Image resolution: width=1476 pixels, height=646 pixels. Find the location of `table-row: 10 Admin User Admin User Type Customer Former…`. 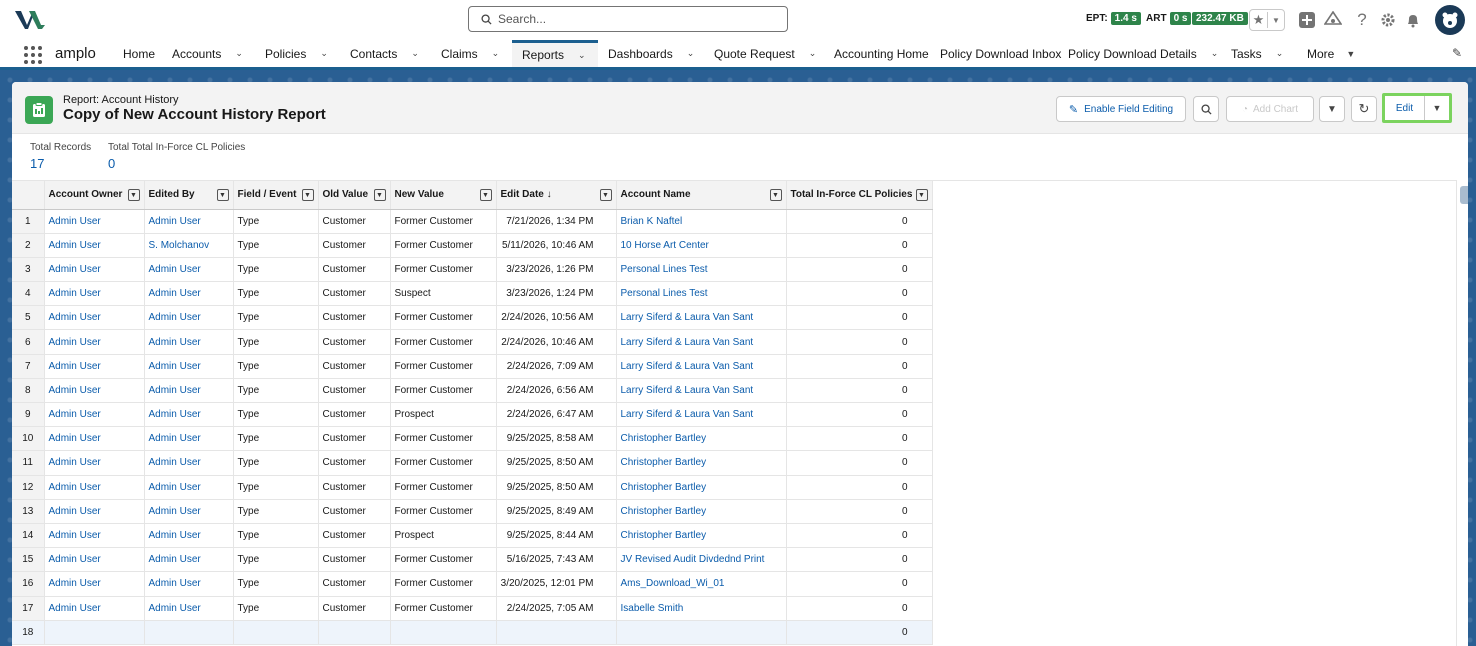

table-row: 10 Admin User Admin User Type Customer Former… is located at coordinates (472, 439).